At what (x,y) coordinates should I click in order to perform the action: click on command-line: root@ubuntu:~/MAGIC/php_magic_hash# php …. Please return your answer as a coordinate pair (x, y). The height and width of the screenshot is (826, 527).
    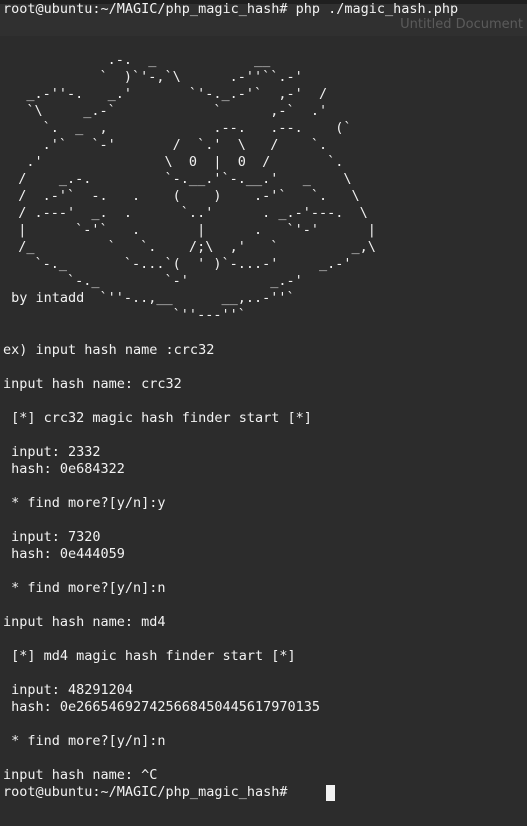
    Looking at the image, I should click on (231, 9).